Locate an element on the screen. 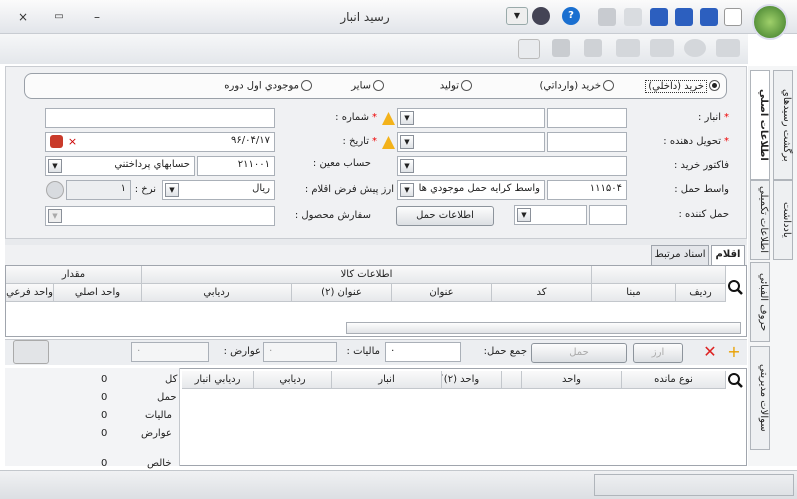 The height and width of the screenshot is (499, 797). tab-alphabetic: حروف الفبائي is located at coordinates (760, 302).